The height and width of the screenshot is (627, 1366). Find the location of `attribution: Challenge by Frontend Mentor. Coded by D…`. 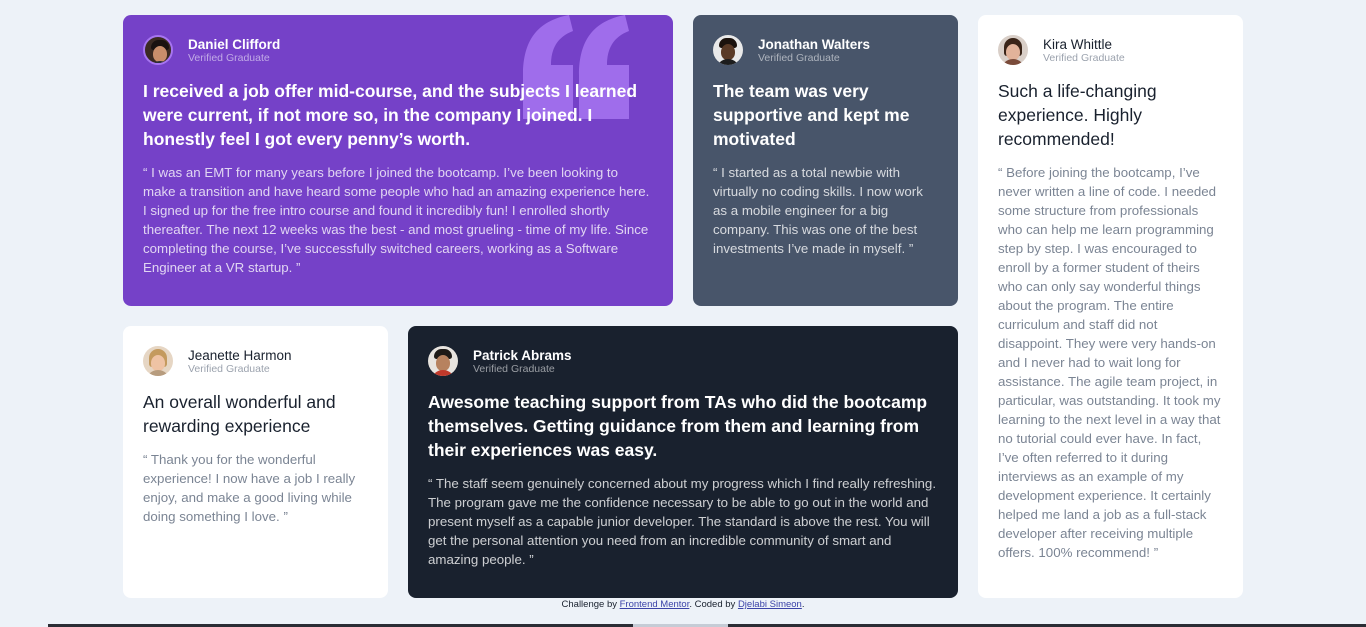

attribution: Challenge by Frontend Mentor. Coded by D… is located at coordinates (683, 604).